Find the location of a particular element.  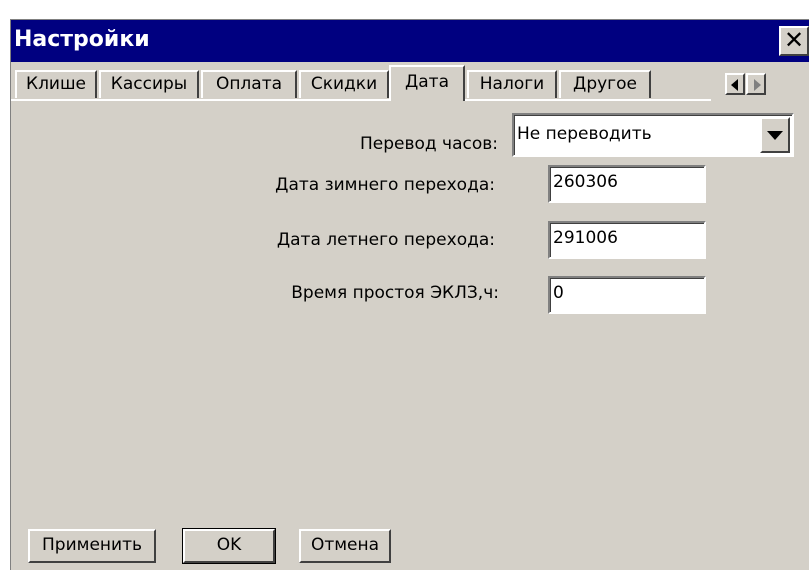

tab-scroll-left-button is located at coordinates (735, 84).